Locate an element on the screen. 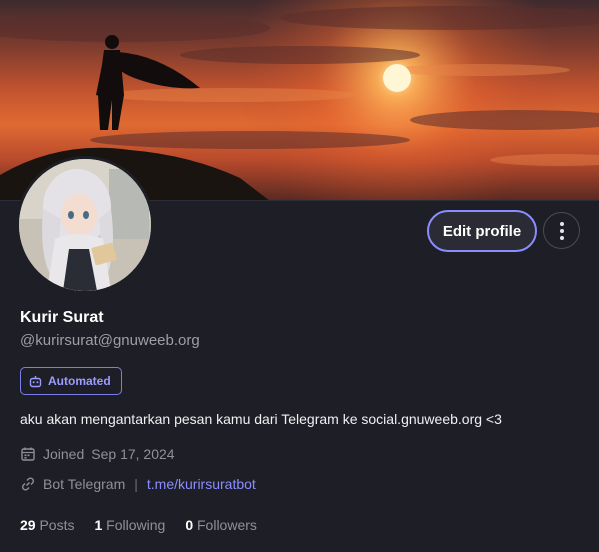 The height and width of the screenshot is (552, 599). more-options-button is located at coordinates (561, 230).